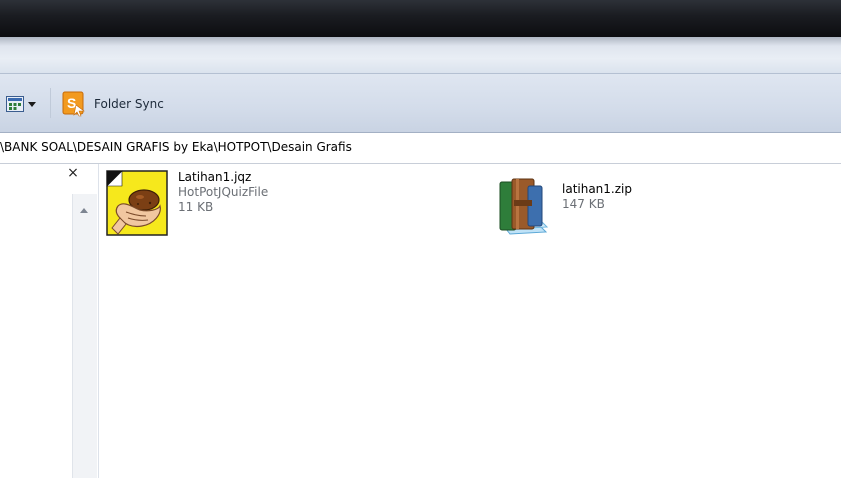 Image resolution: width=841 pixels, height=478 pixels. I want to click on scroll-up-arrow-icon, so click(84, 210).